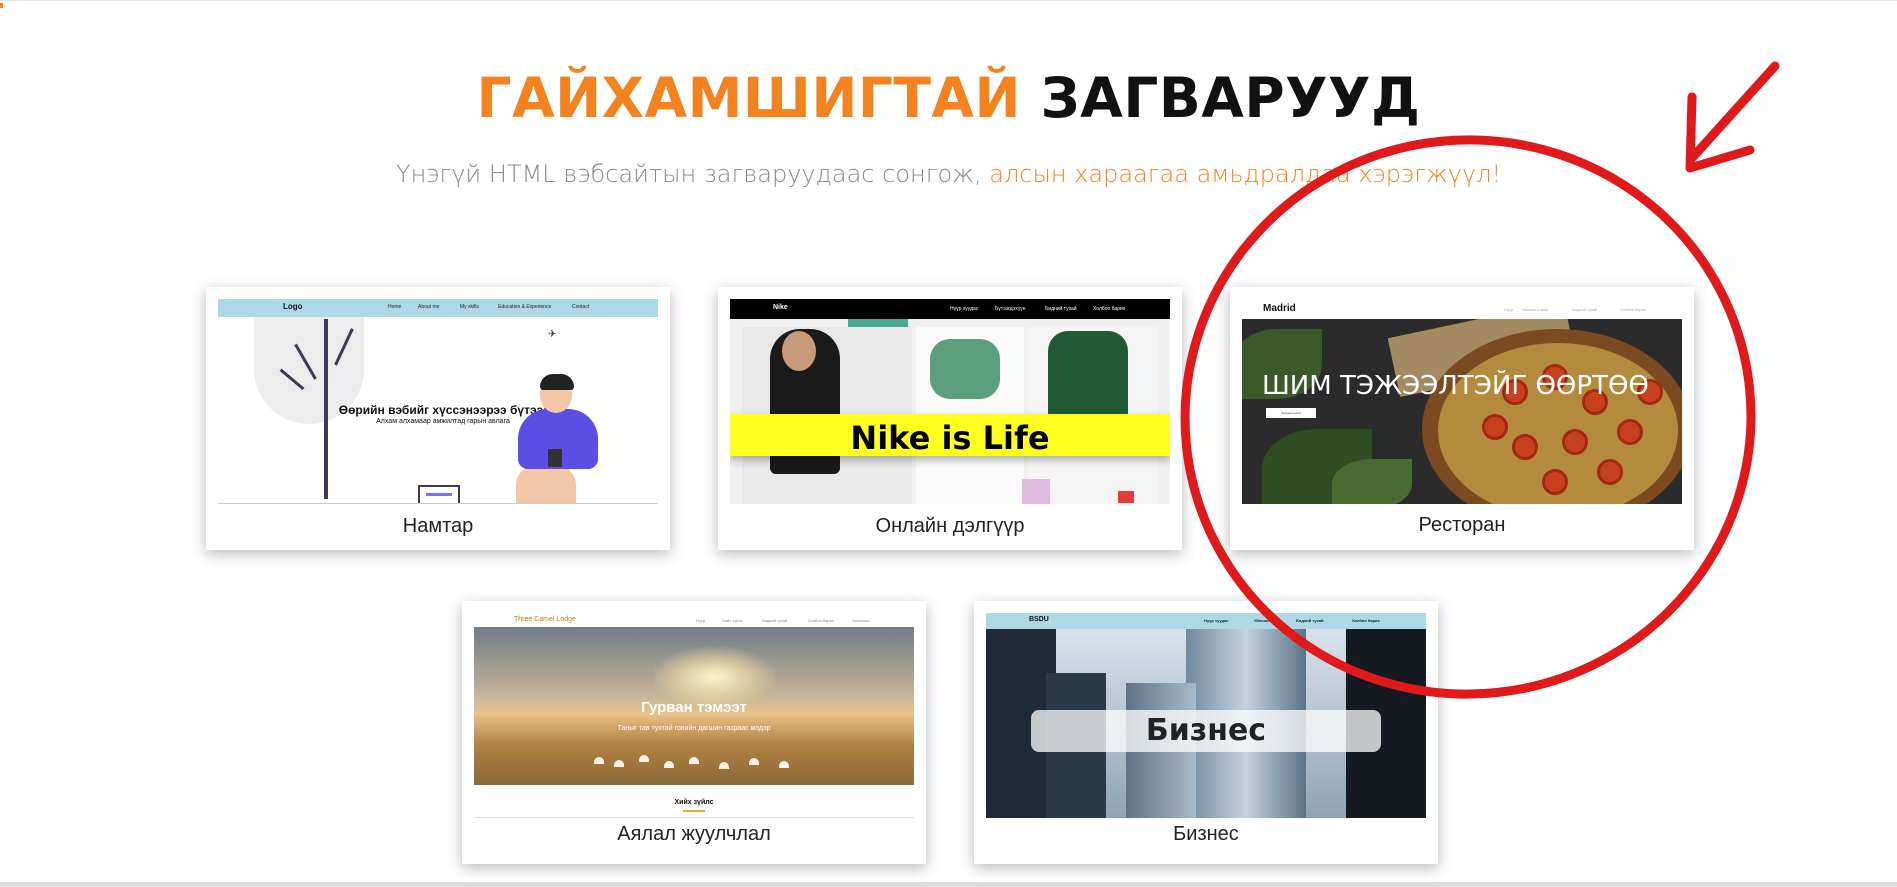  What do you see at coordinates (694, 834) in the screenshot?
I see `template-caption: Аялал жуулчлал` at bounding box center [694, 834].